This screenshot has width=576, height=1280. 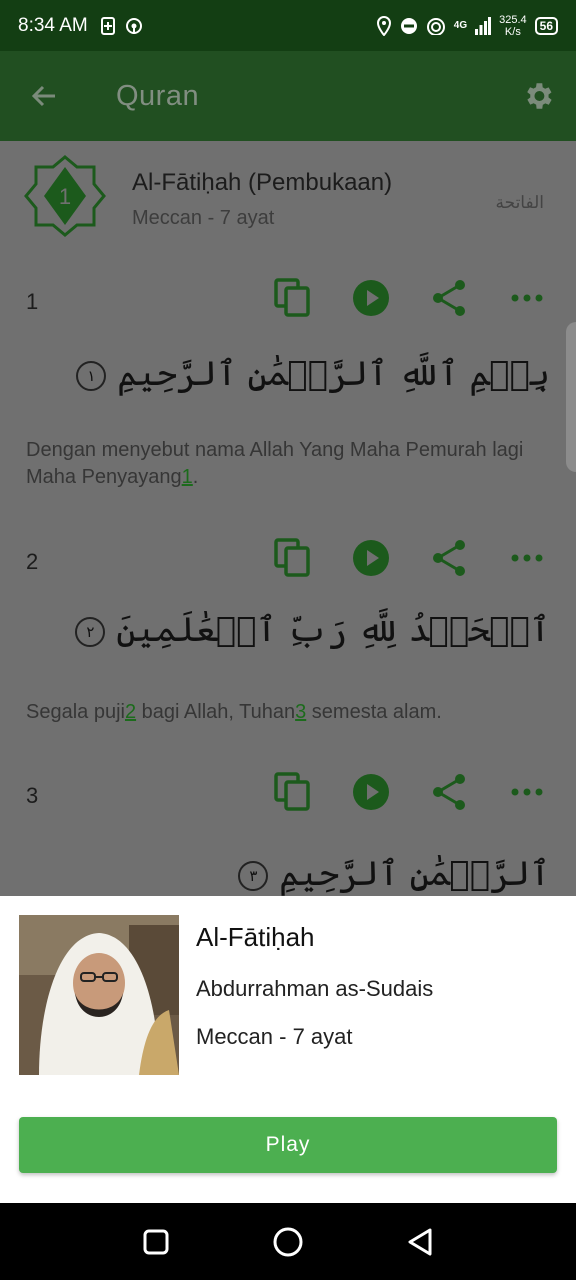 What do you see at coordinates (133, 25) in the screenshot?
I see `hotspot-icon` at bounding box center [133, 25].